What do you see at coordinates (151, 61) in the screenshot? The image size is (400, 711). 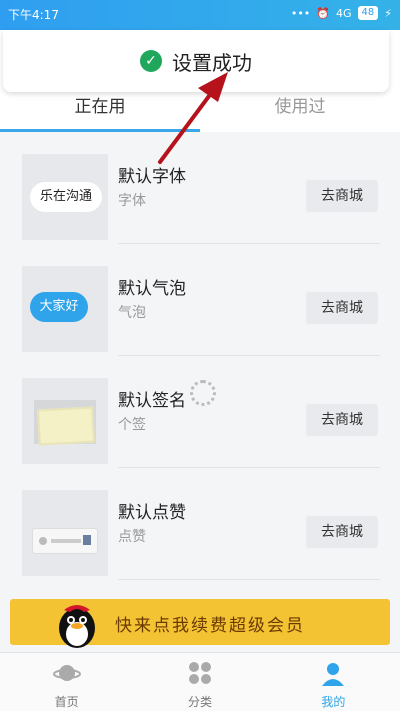 I see `check-icon: ✓` at bounding box center [151, 61].